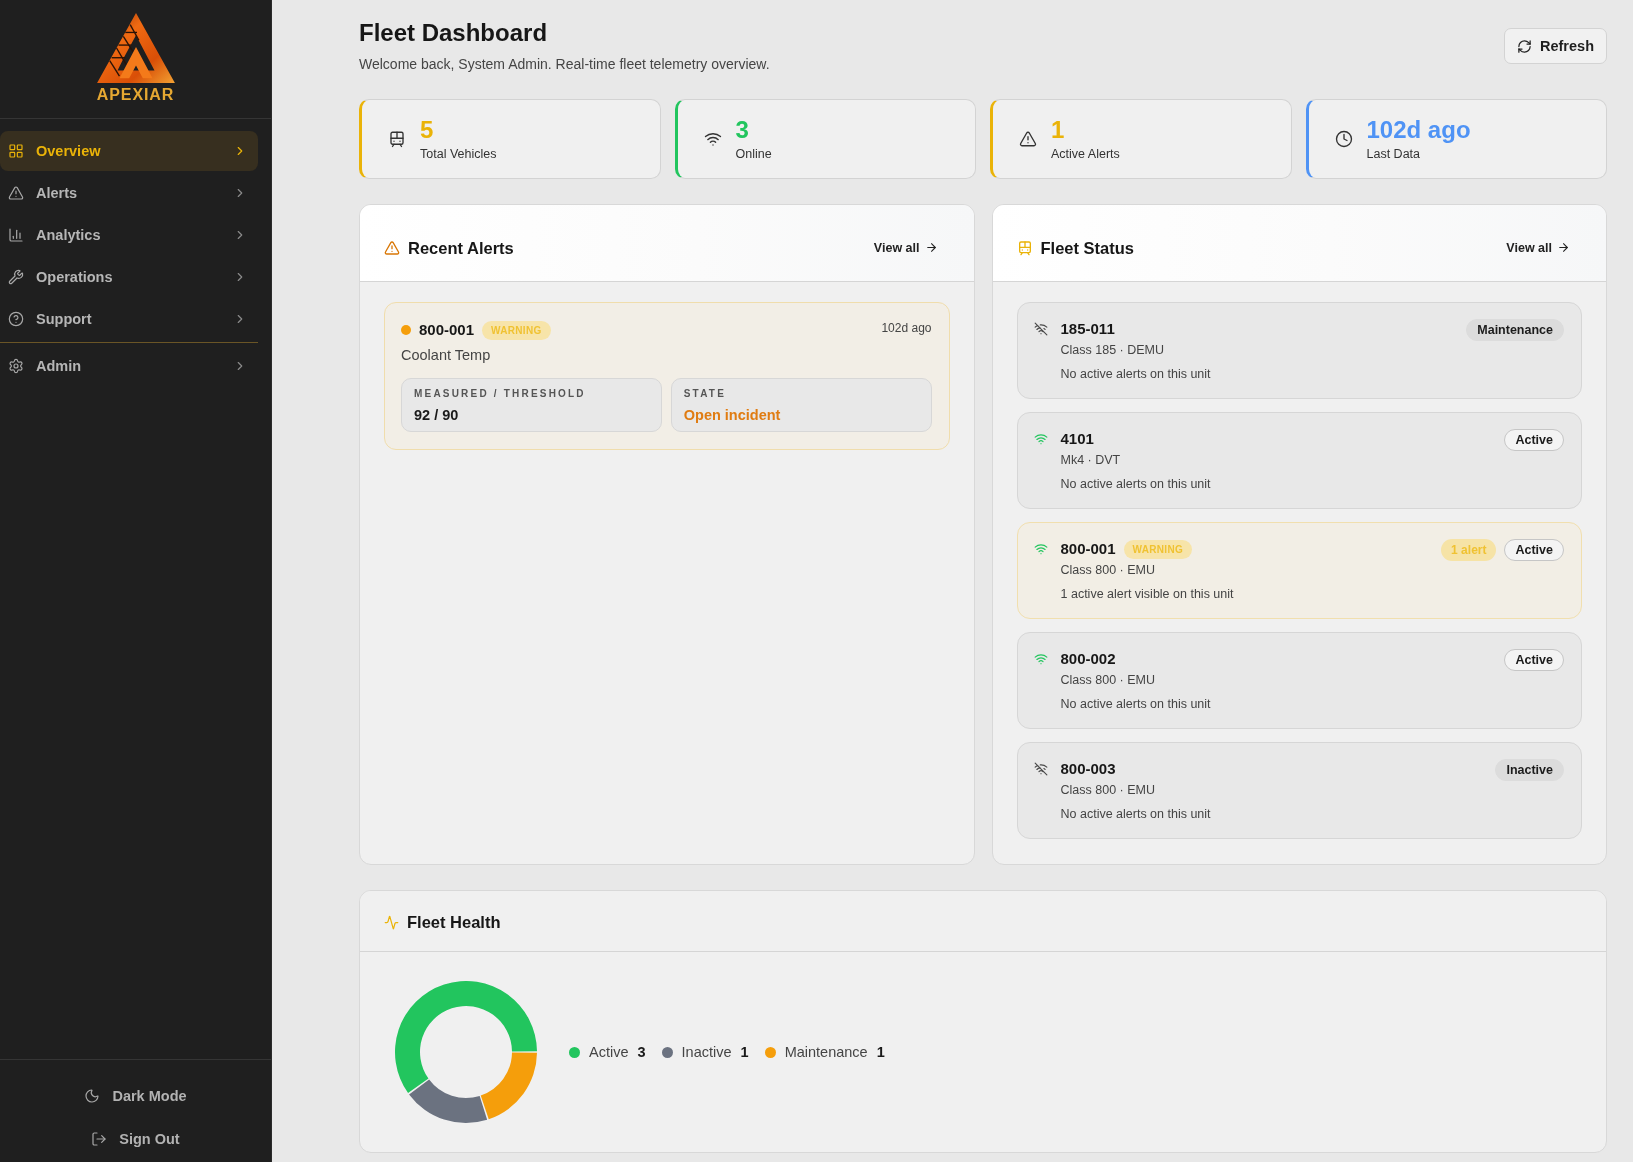 This screenshot has height=1162, width=1633. Describe the element at coordinates (129, 319) in the screenshot. I see `nav-item: Support` at that location.